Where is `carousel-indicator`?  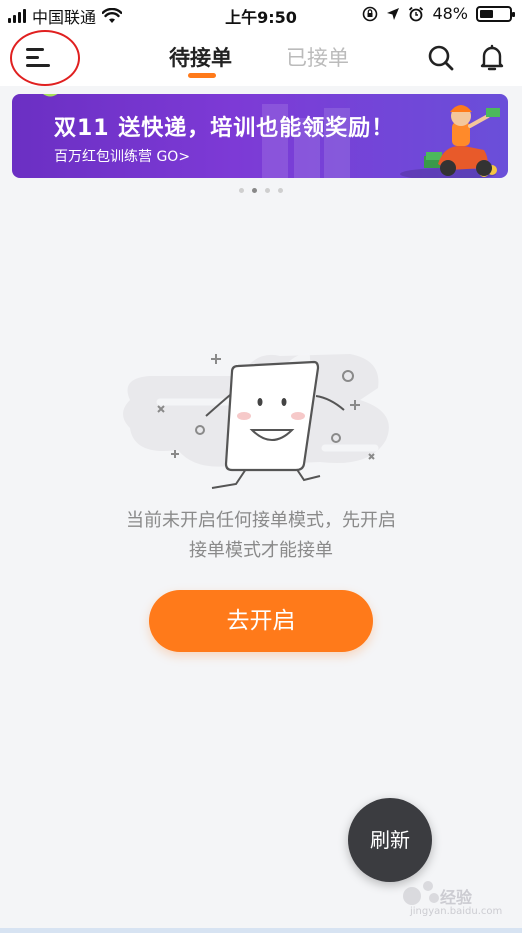
carousel-indicator is located at coordinates (261, 190).